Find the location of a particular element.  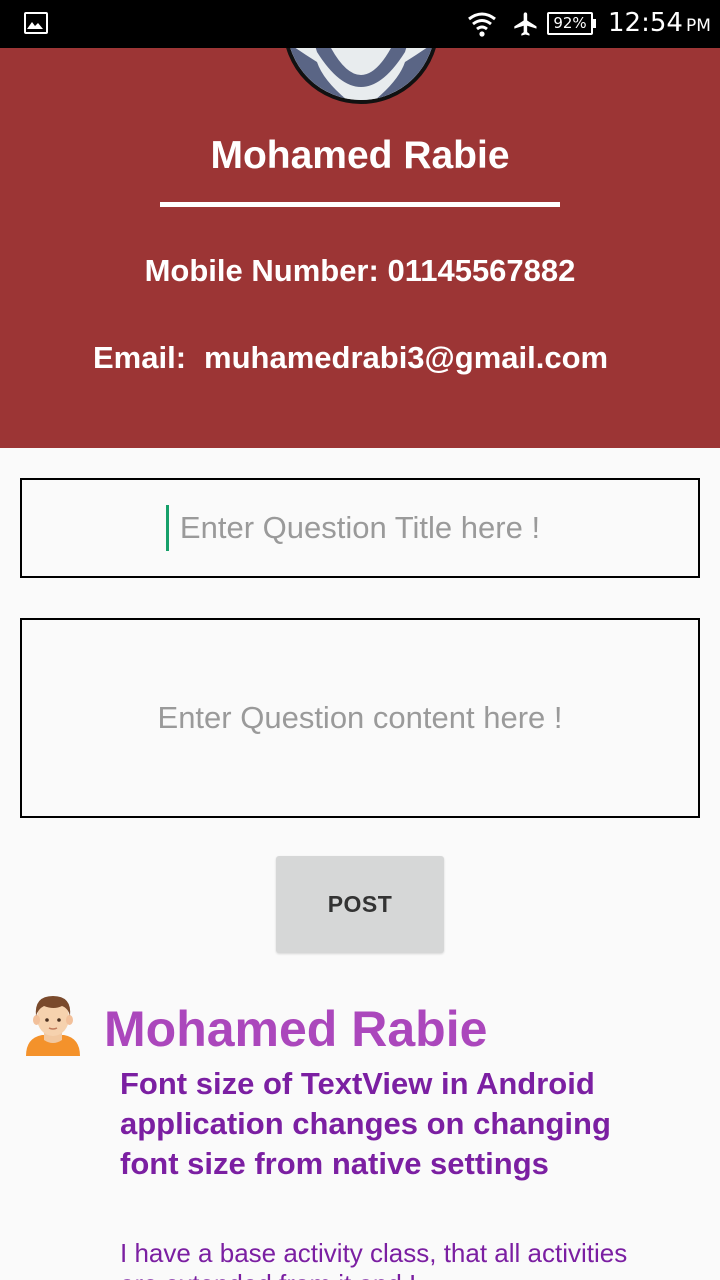

gallery-icon is located at coordinates (36, 23).